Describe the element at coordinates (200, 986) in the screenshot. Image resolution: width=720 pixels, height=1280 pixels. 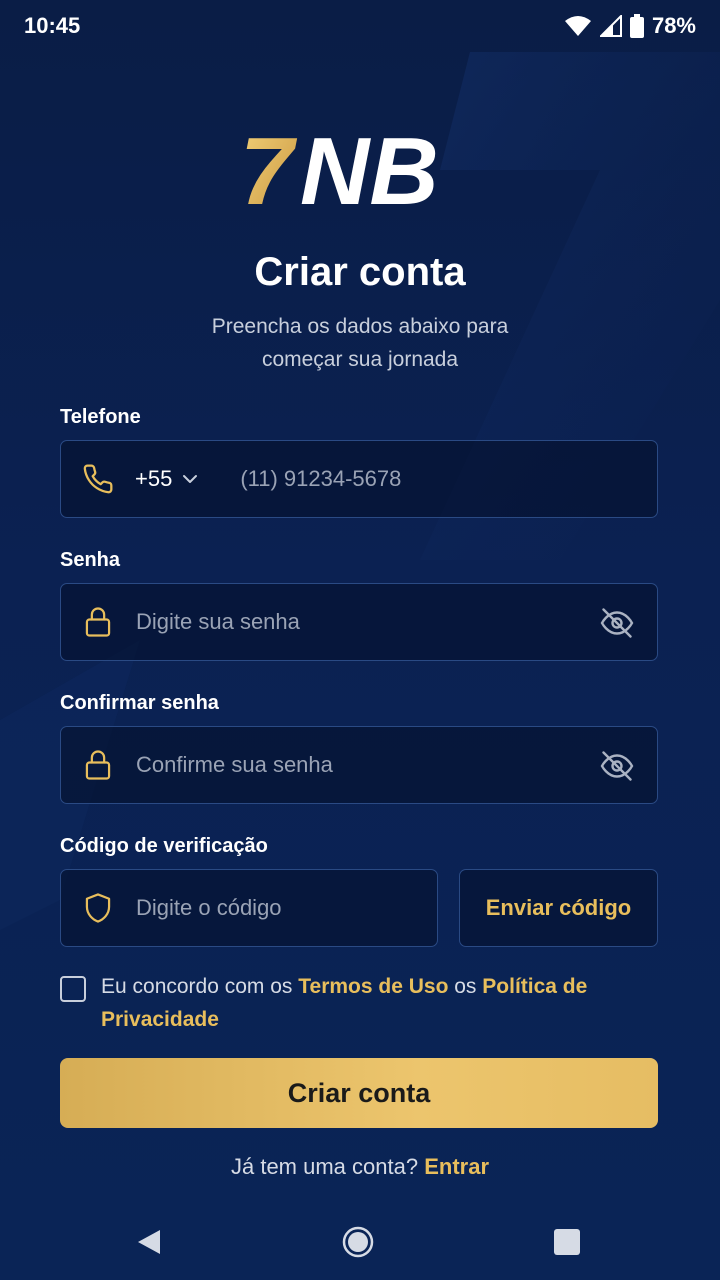
I see `terms-prefix: Eu concordo com os` at that location.